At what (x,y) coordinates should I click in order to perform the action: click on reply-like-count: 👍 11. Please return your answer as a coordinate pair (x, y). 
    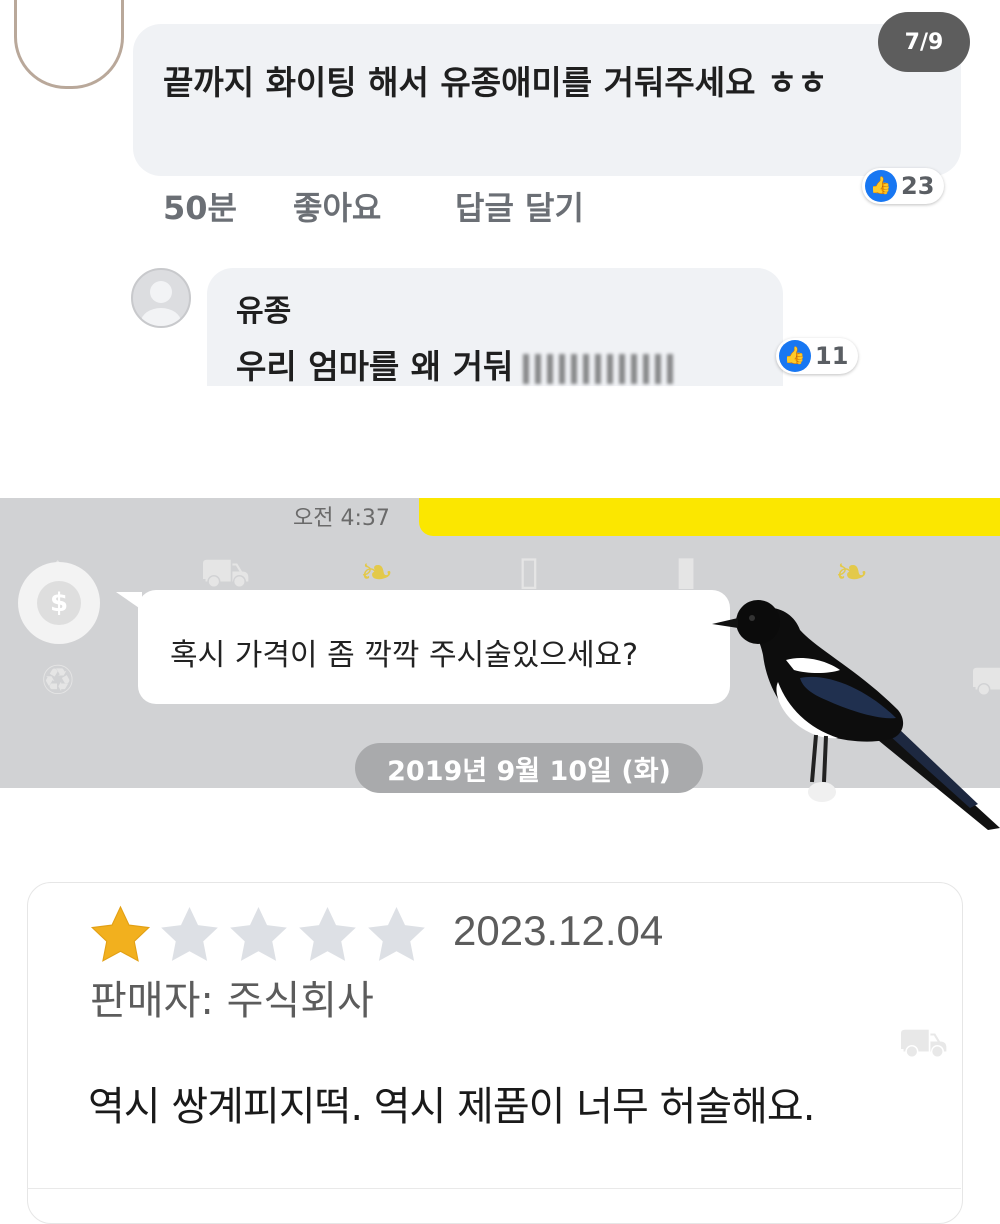
    Looking at the image, I should click on (817, 356).